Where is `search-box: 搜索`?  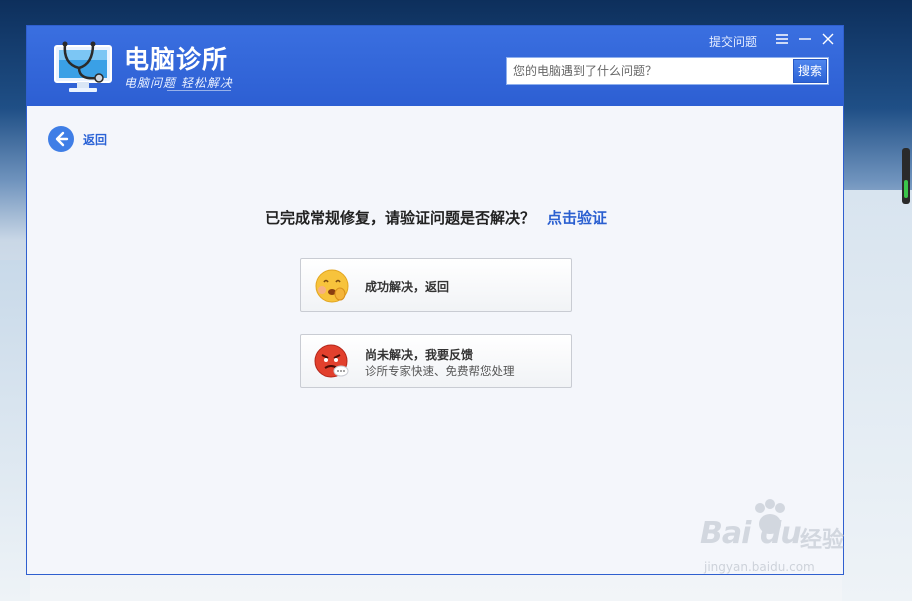 search-box: 搜索 is located at coordinates (667, 71).